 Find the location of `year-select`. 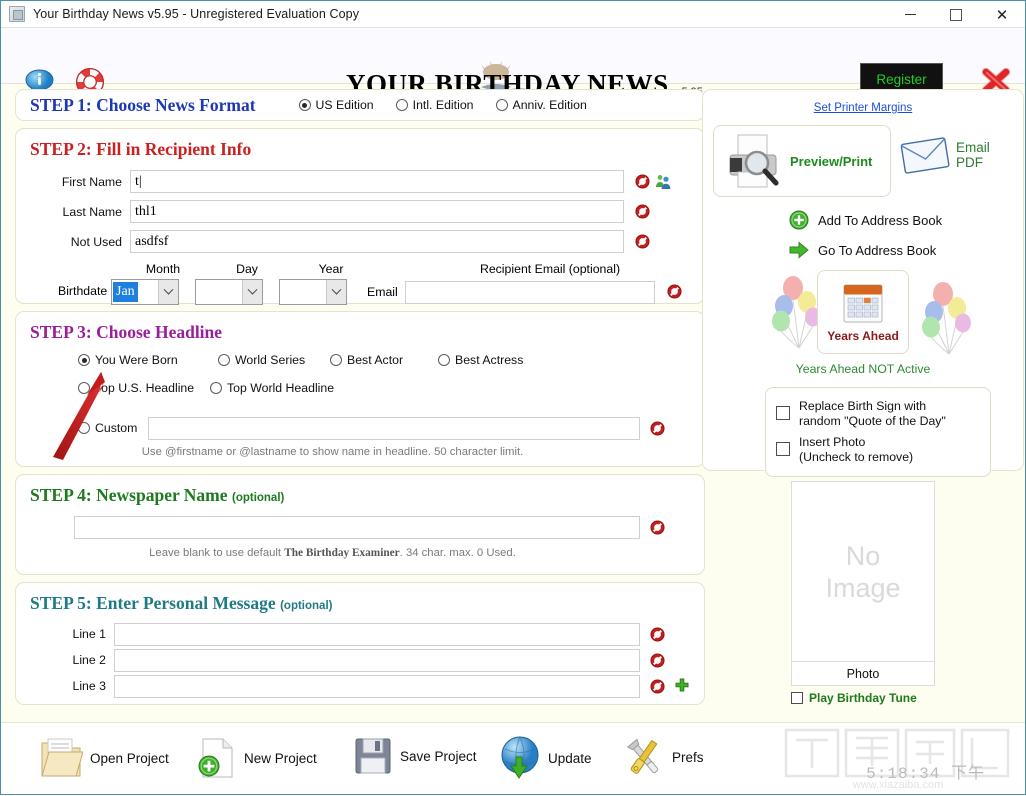

year-select is located at coordinates (313, 292).